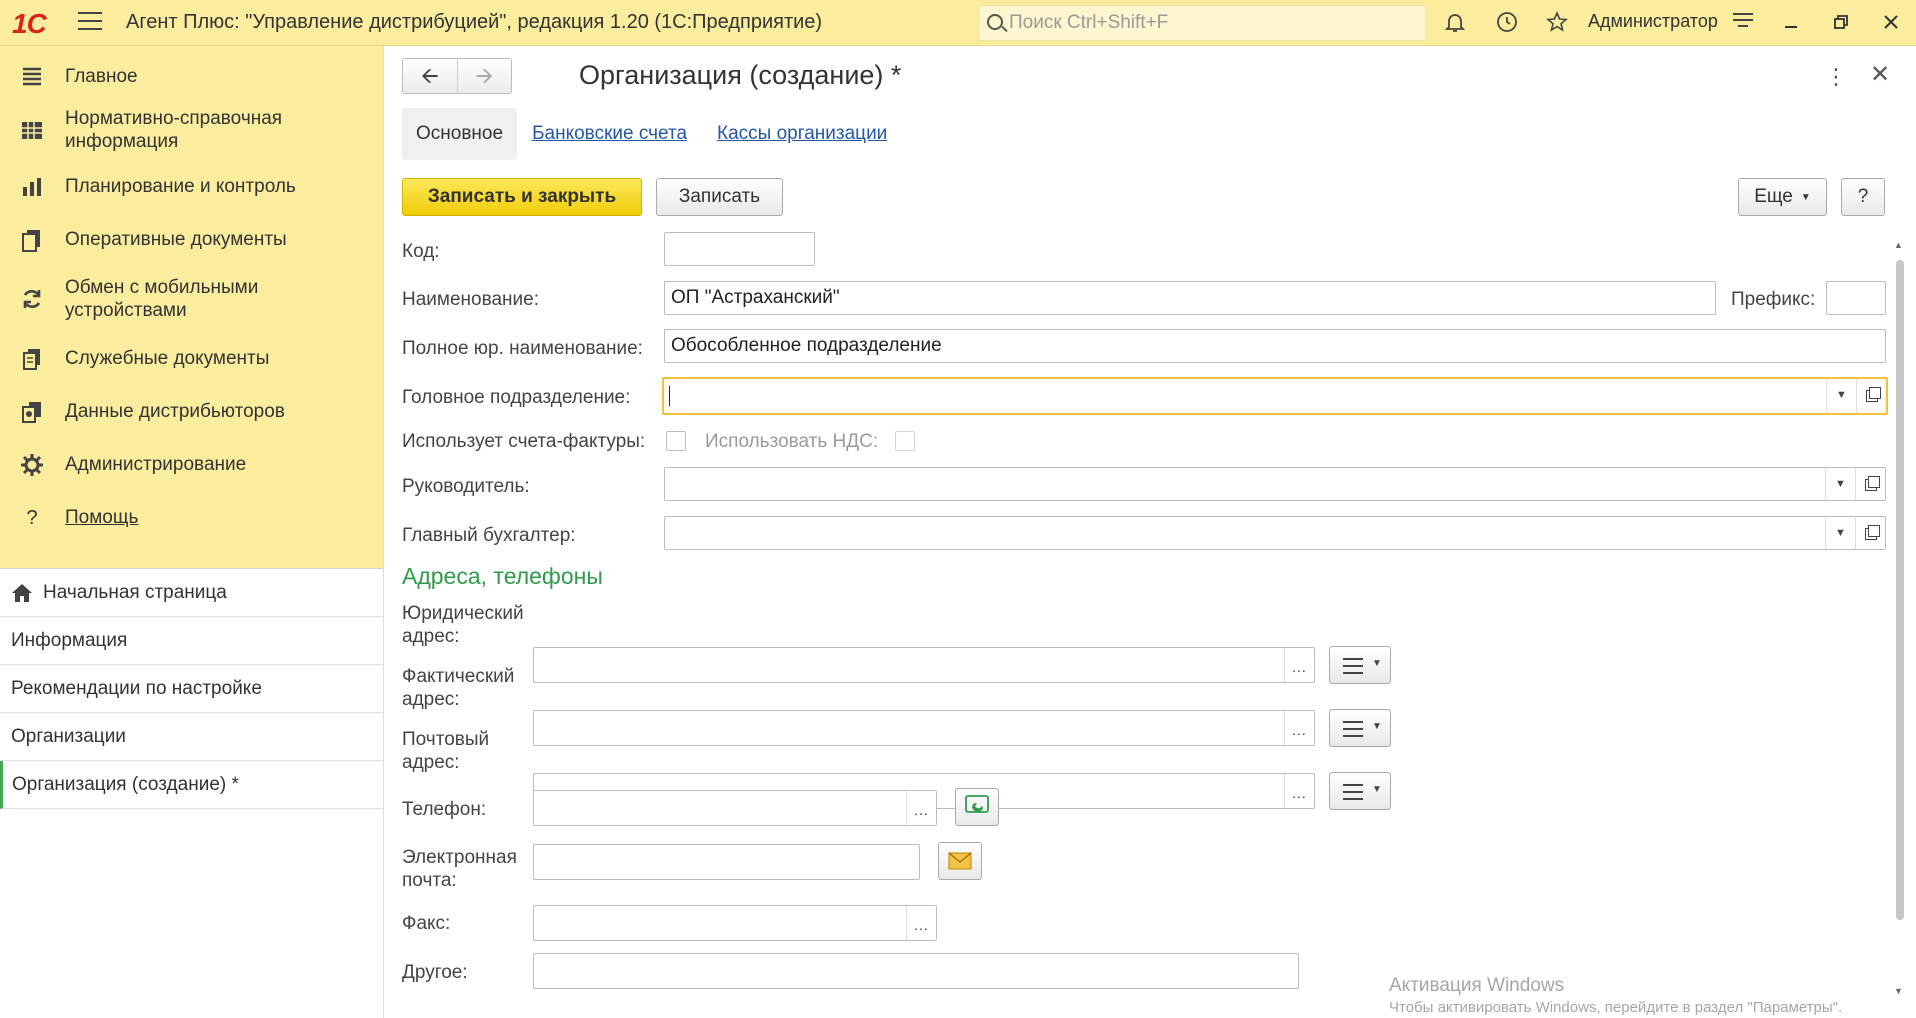 The image size is (1916, 1018). I want to click on section-label: Администрирование, so click(156, 464).